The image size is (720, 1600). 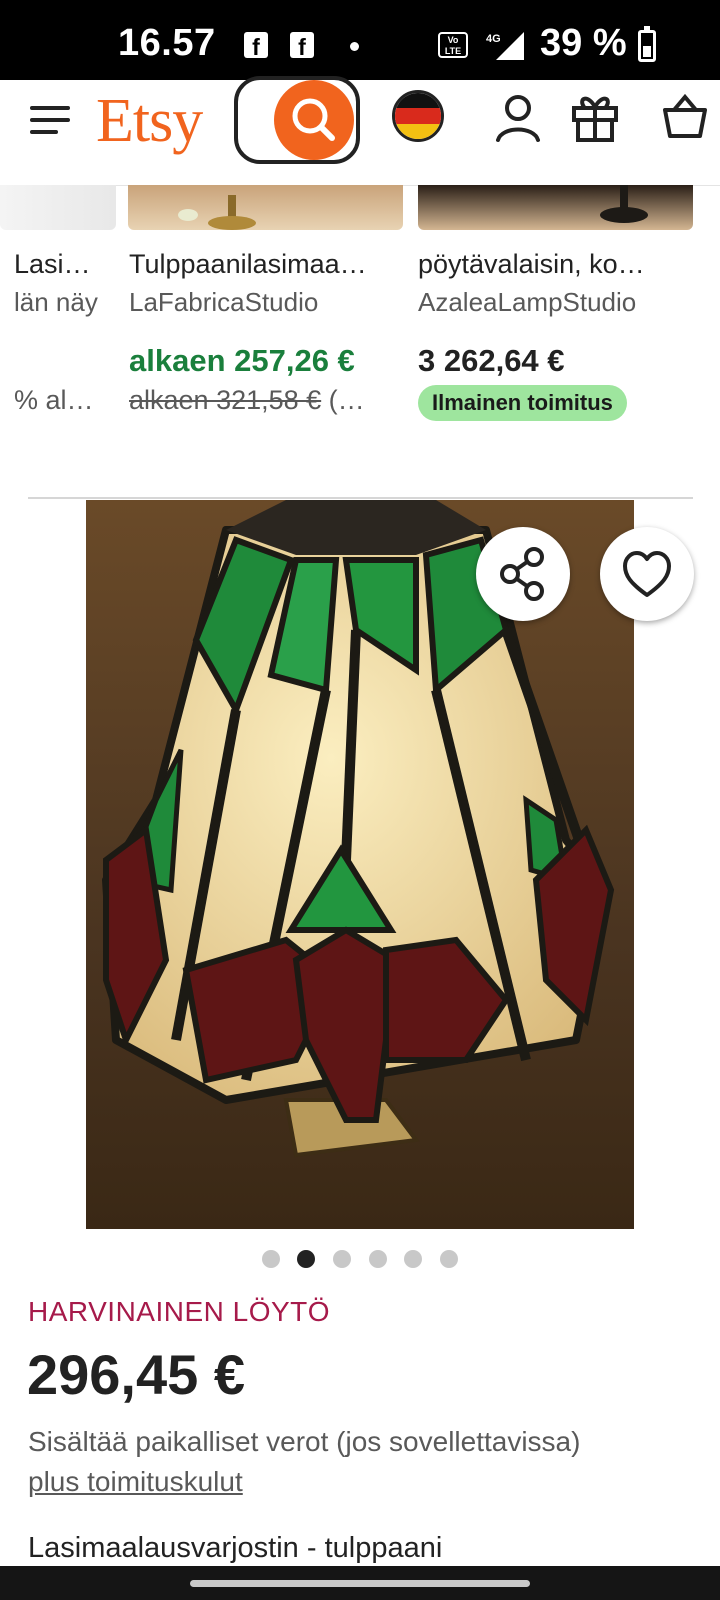 What do you see at coordinates (149, 121) in the screenshot?
I see `etsy-logo: Etsy` at bounding box center [149, 121].